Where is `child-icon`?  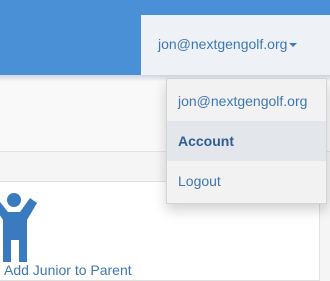 child-icon is located at coordinates (18, 227).